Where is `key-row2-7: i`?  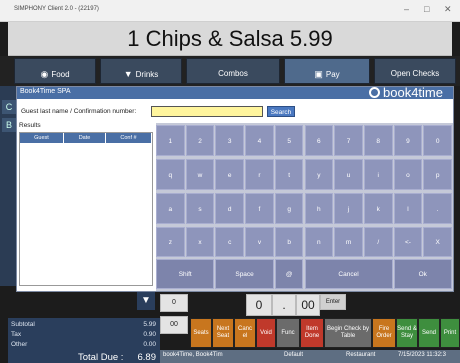
key-row2-7: i is located at coordinates (378, 174).